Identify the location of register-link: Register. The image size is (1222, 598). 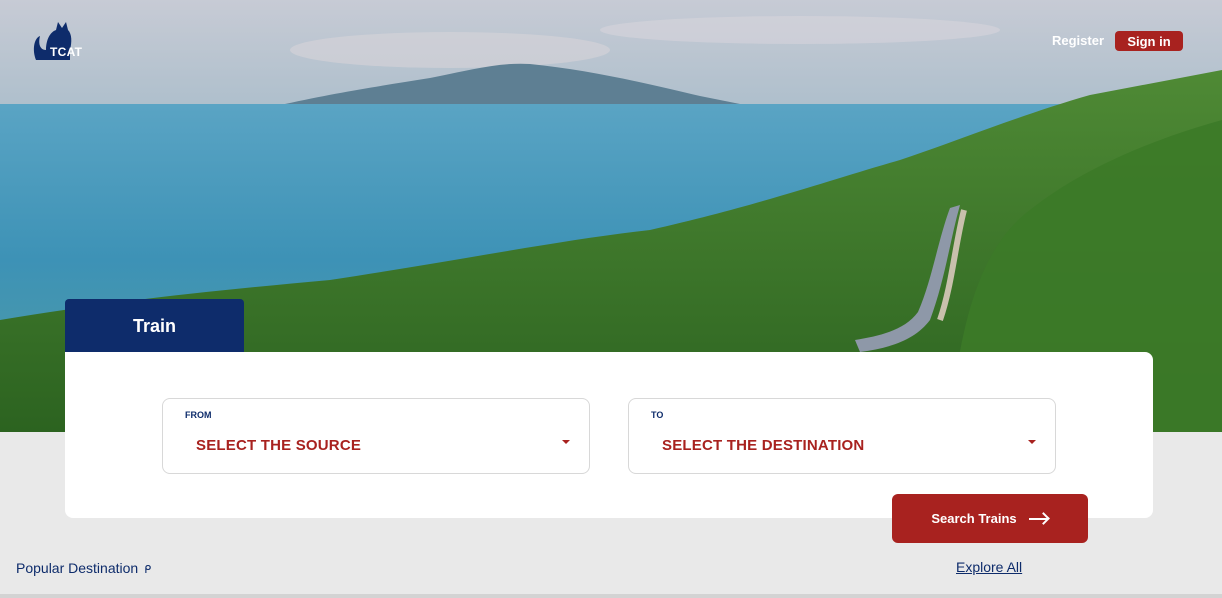
(1078, 40).